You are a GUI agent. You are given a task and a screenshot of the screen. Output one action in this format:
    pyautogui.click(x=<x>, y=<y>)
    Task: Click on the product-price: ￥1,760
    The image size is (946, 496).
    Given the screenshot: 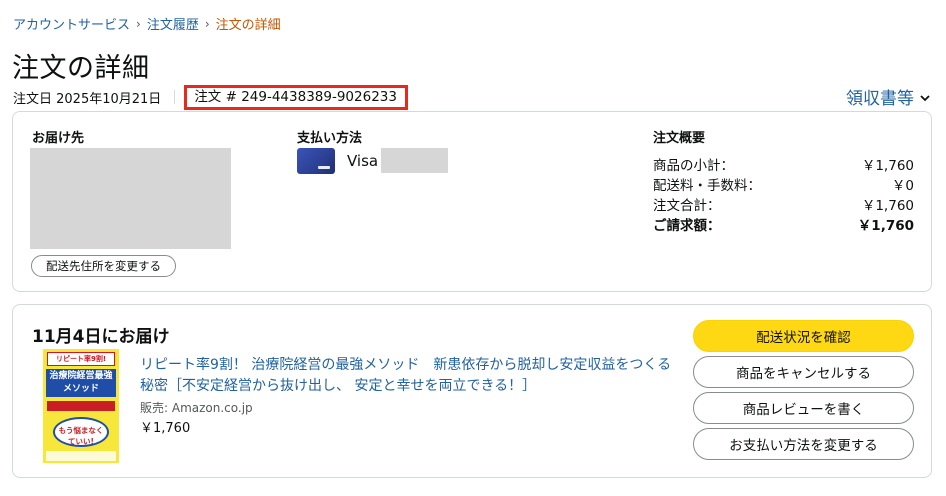 What is the action you would take?
    pyautogui.click(x=165, y=428)
    